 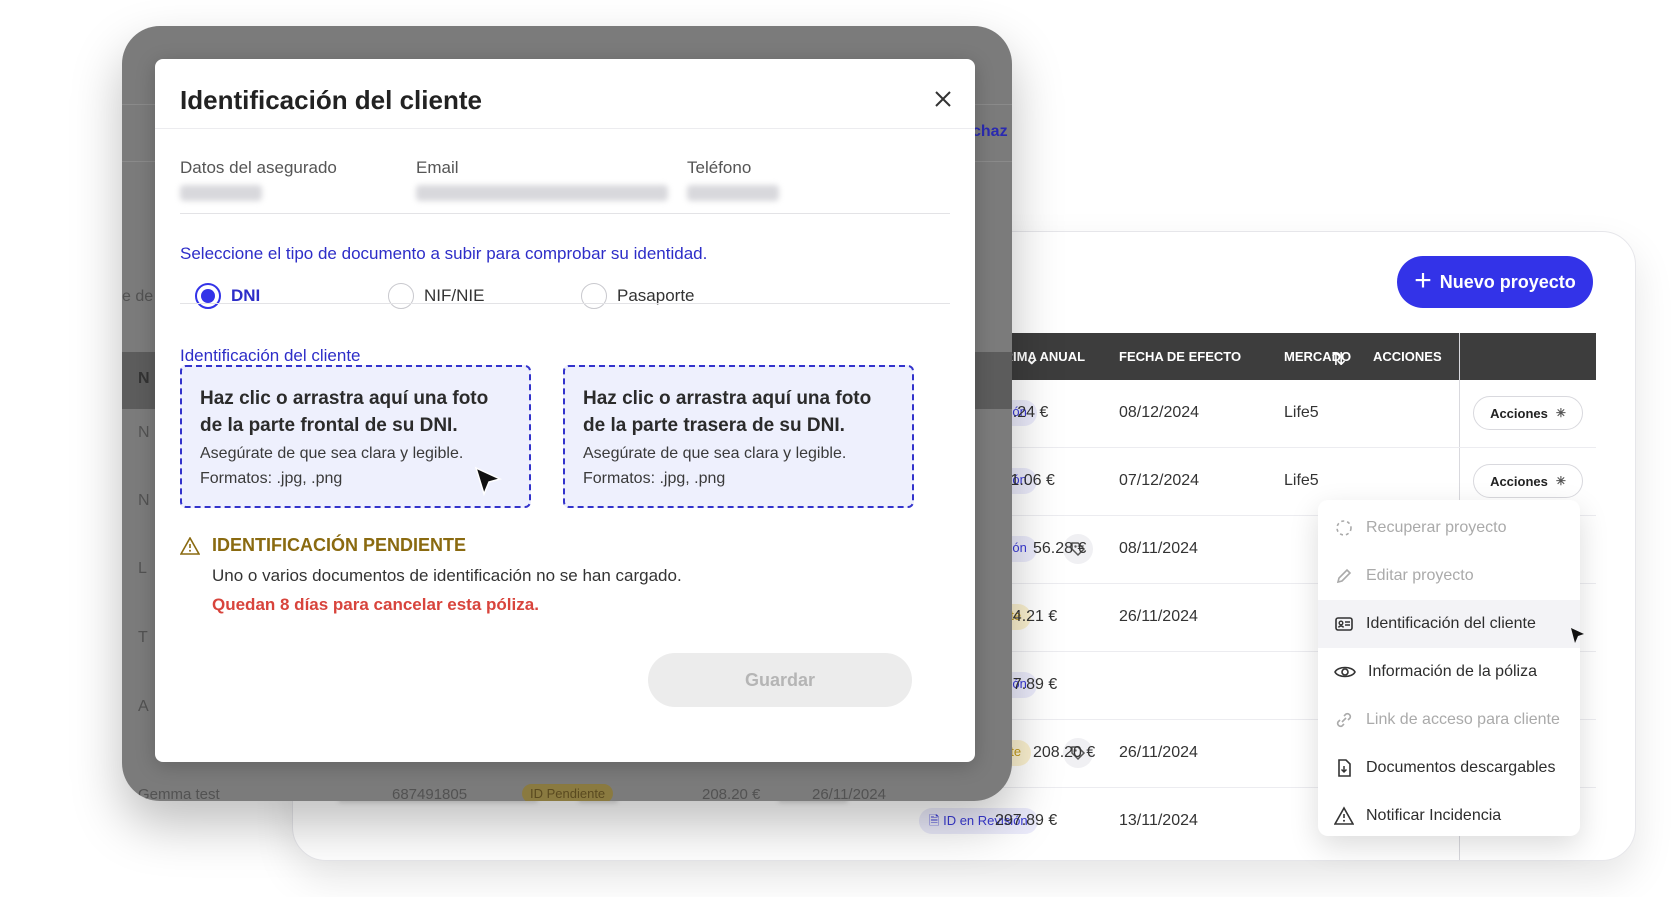 What do you see at coordinates (1318, 356) in the screenshot?
I see `column-header-market: MERCADO` at bounding box center [1318, 356].